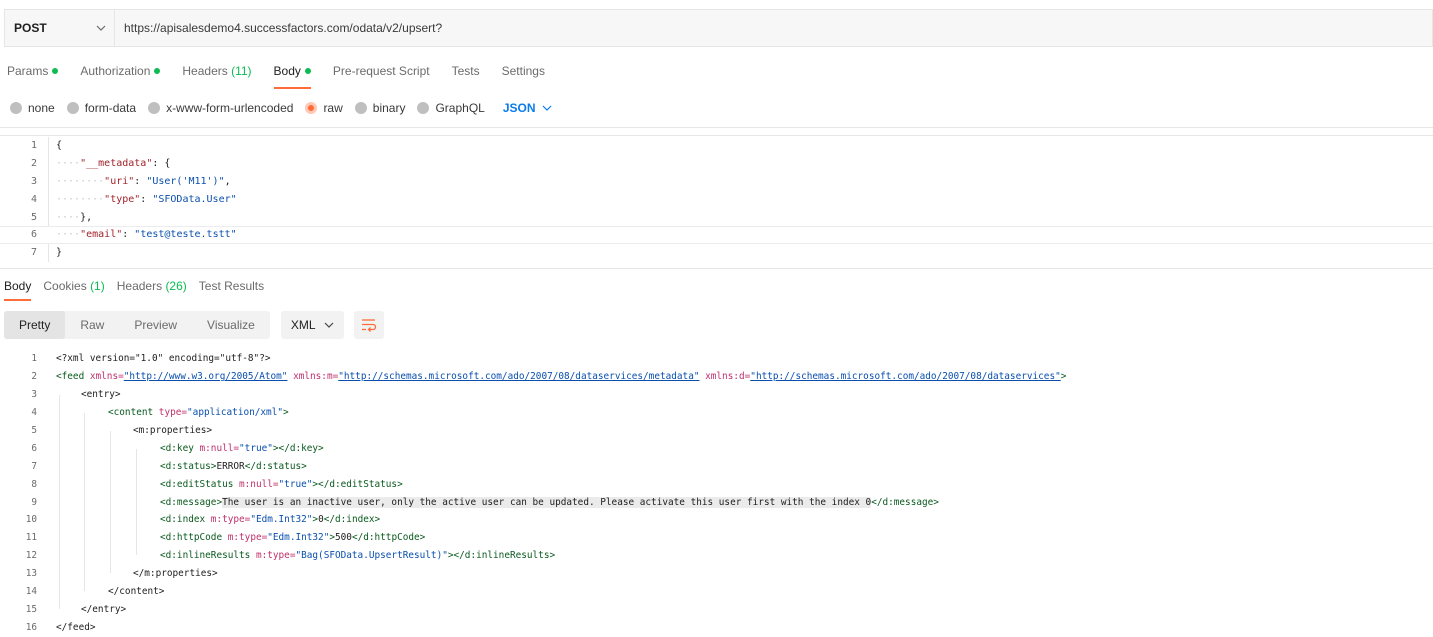 This screenshot has width=1433, height=637. I want to click on response-line: 5 <m:properties>, so click(716, 431).